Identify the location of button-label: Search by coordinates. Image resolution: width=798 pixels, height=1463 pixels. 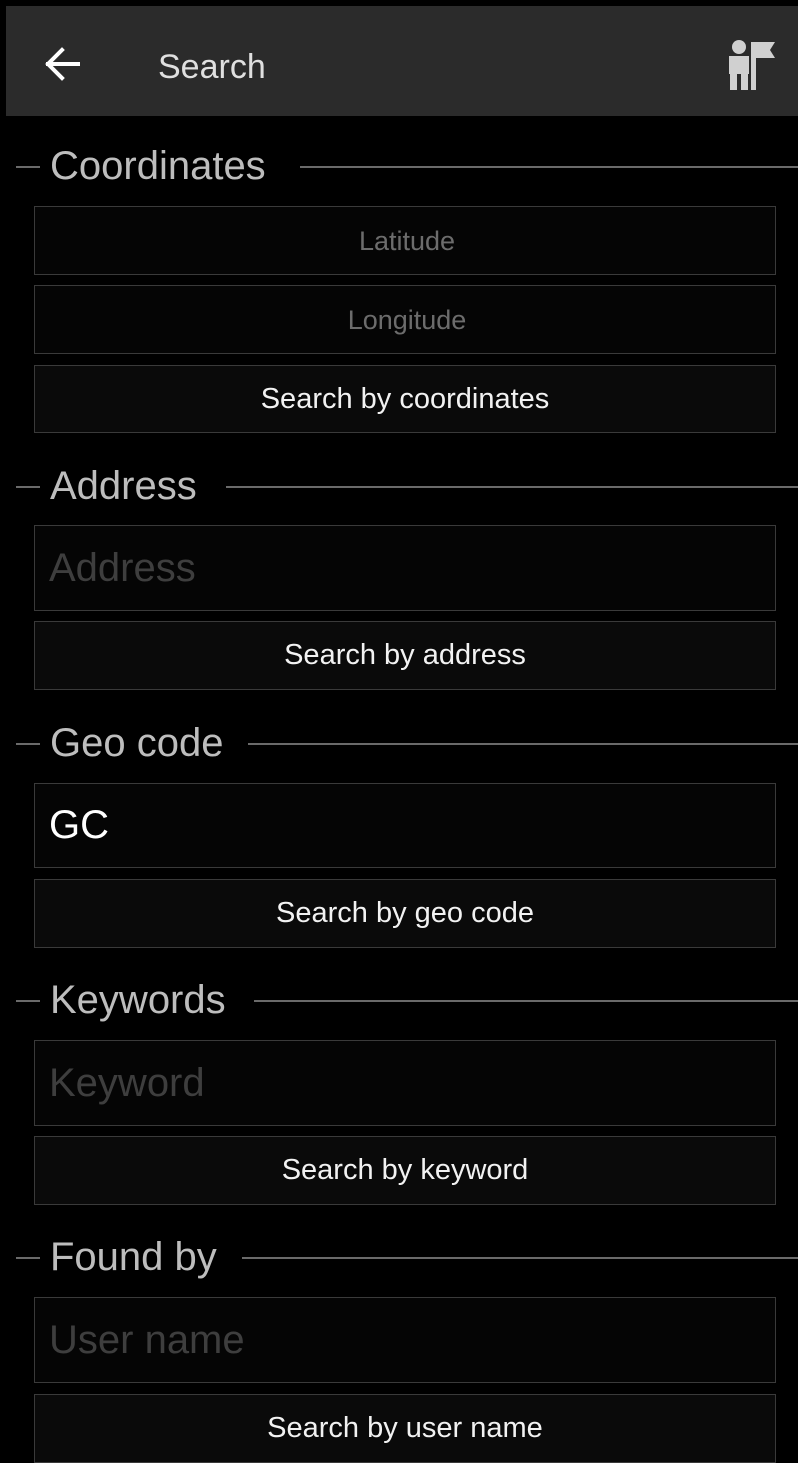
(405, 398).